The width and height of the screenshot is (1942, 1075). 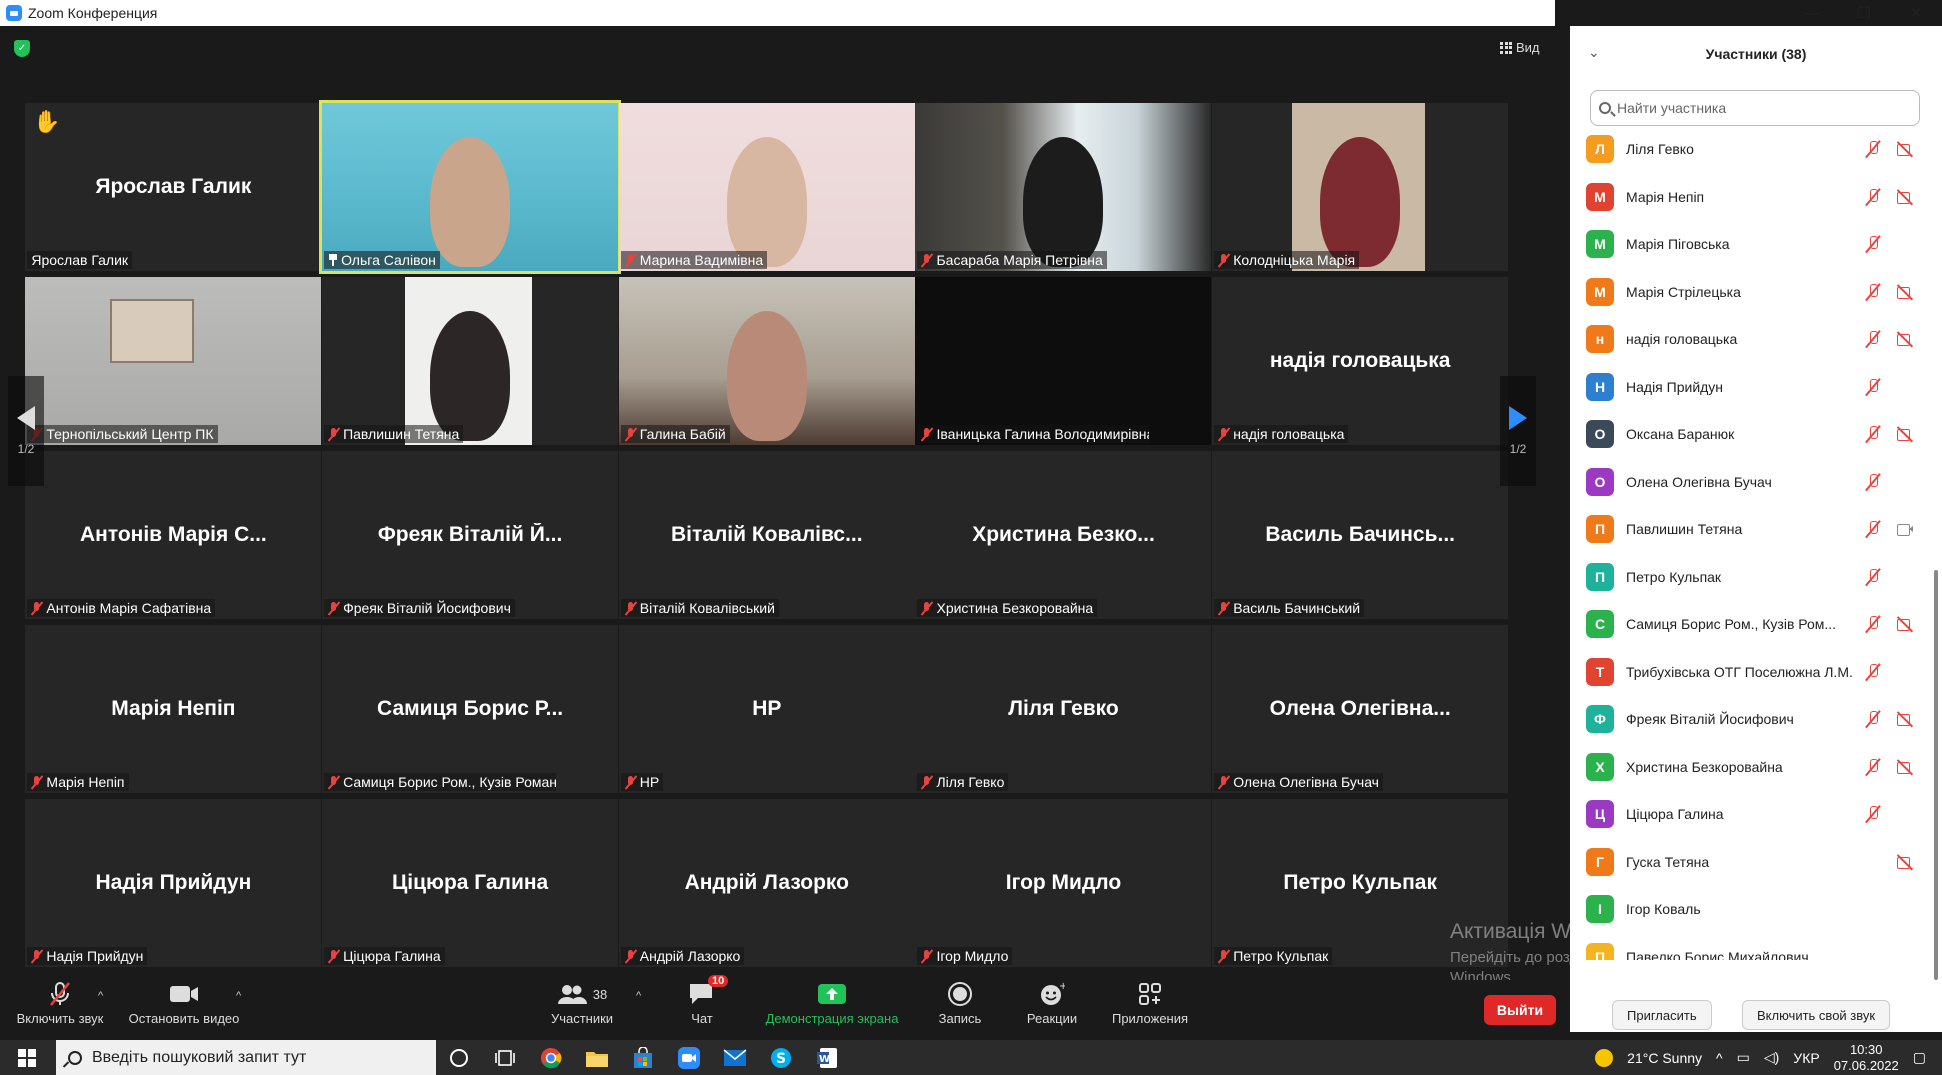 What do you see at coordinates (1756, 949) in the screenshot?
I see `participant-row: П Павелко Борис Михайлович` at bounding box center [1756, 949].